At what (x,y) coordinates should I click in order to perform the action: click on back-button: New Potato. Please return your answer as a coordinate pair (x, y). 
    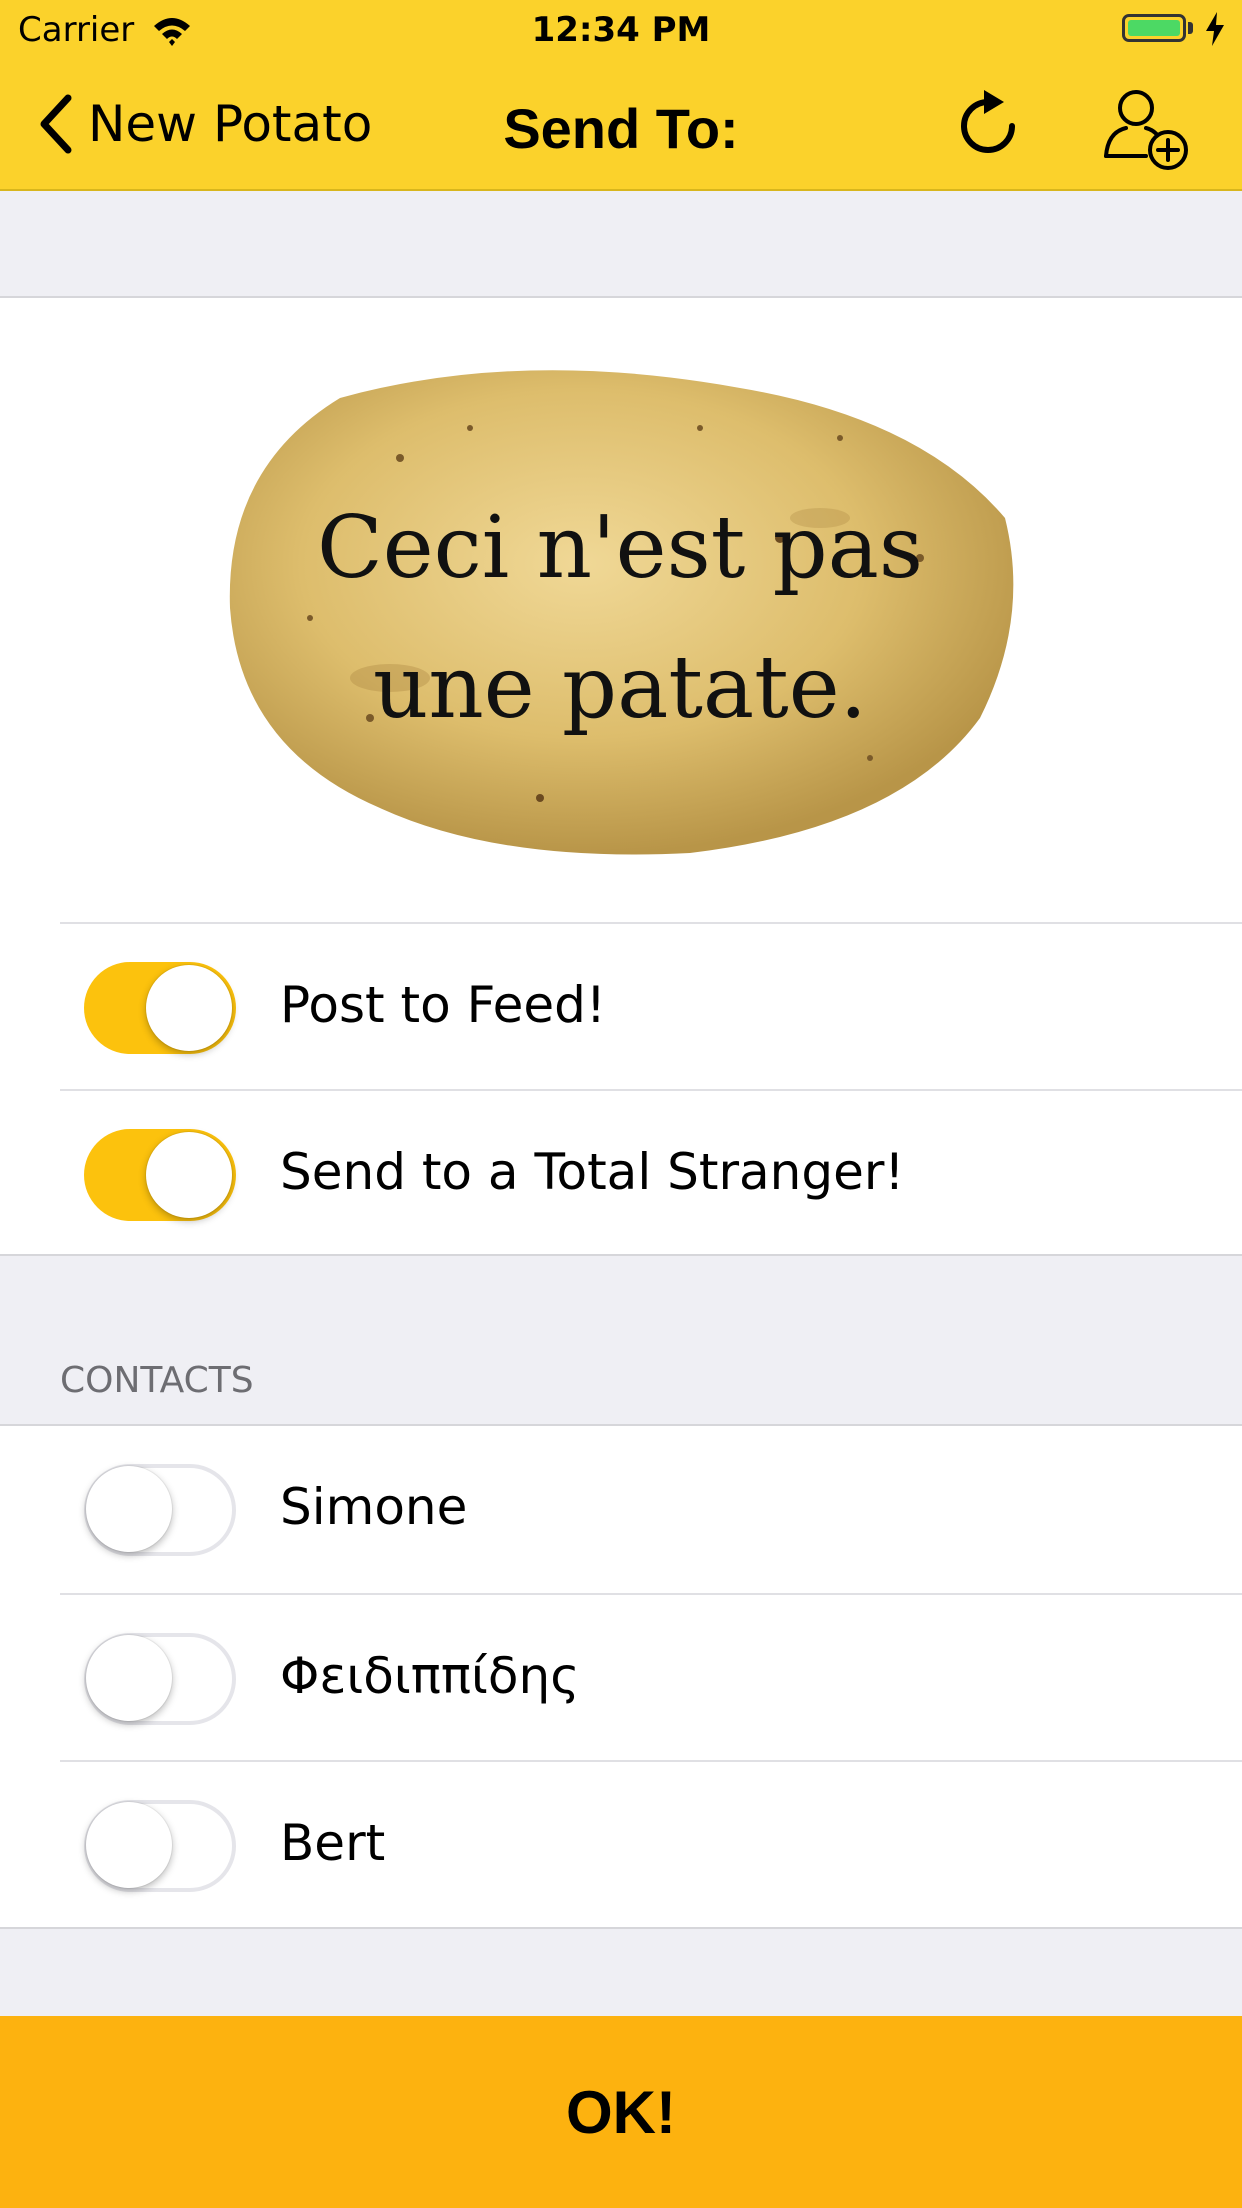
    Looking at the image, I should click on (204, 124).